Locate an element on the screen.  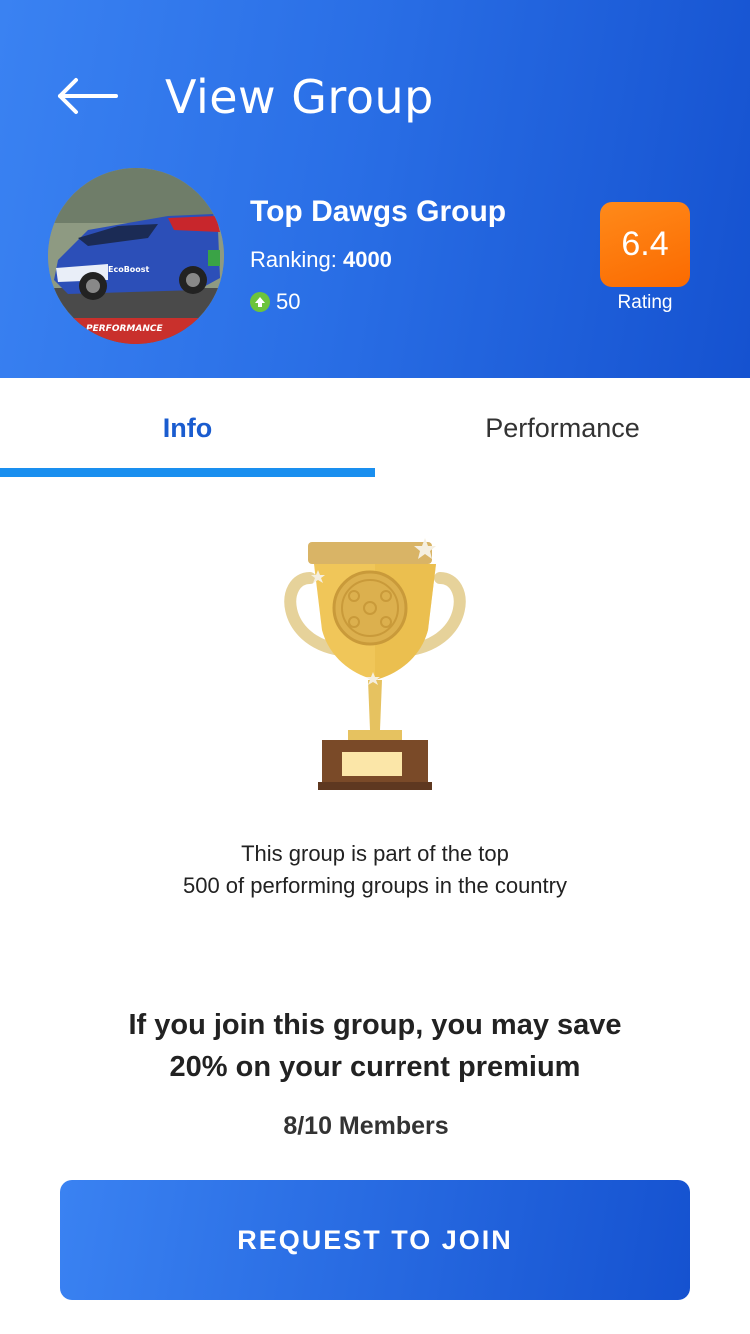
group-ranking: Ranking: 4000 is located at coordinates (321, 260).